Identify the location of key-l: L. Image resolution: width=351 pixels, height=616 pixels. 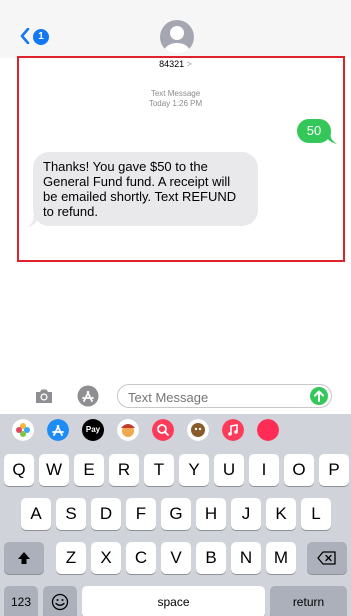
(316, 514).